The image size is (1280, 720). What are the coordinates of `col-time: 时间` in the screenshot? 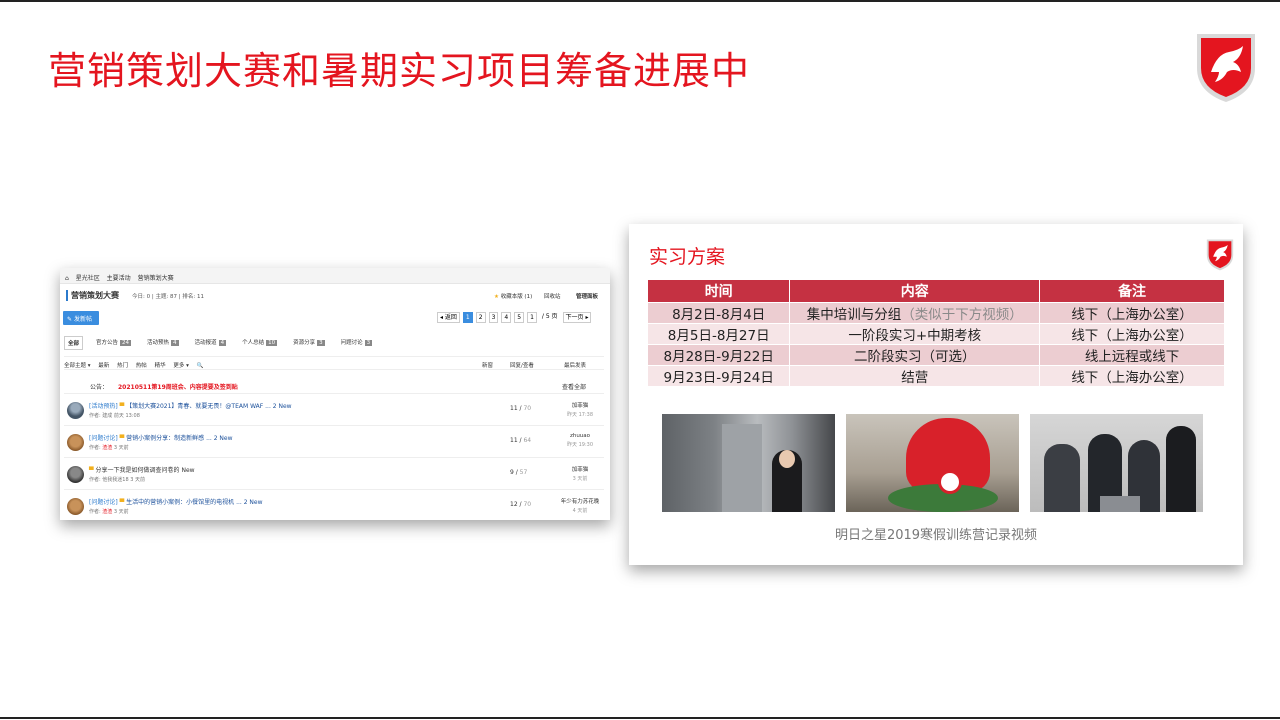 It's located at (719, 291).